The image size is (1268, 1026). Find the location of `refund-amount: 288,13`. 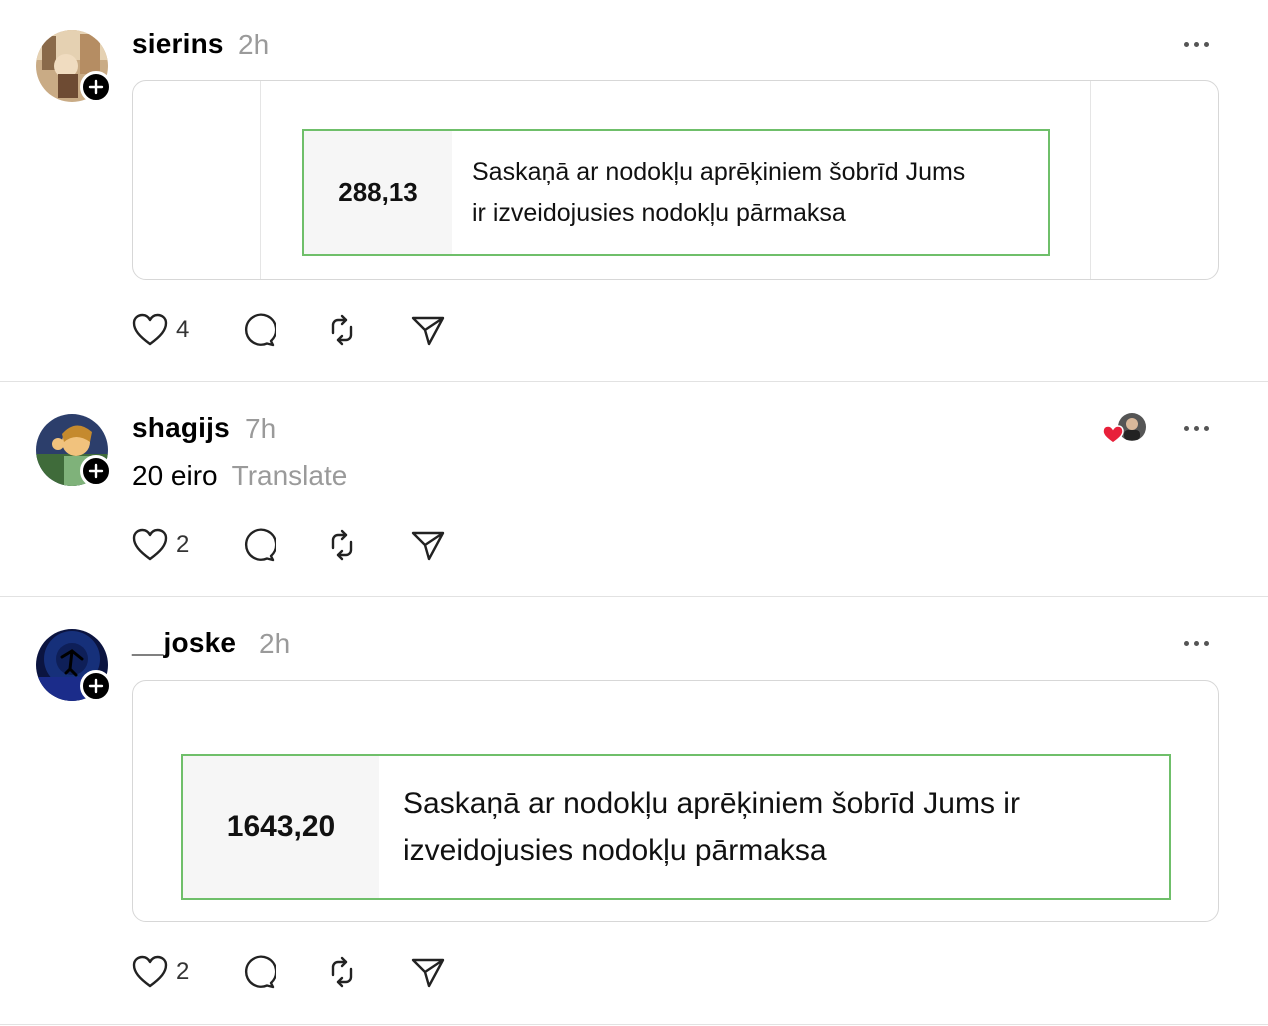

refund-amount: 288,13 is located at coordinates (378, 192).